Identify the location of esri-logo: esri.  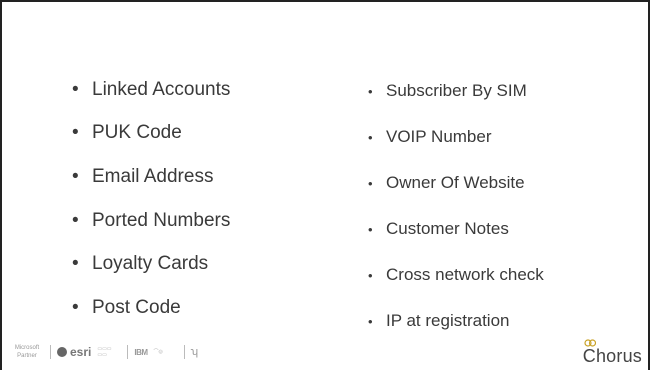
(74, 352).